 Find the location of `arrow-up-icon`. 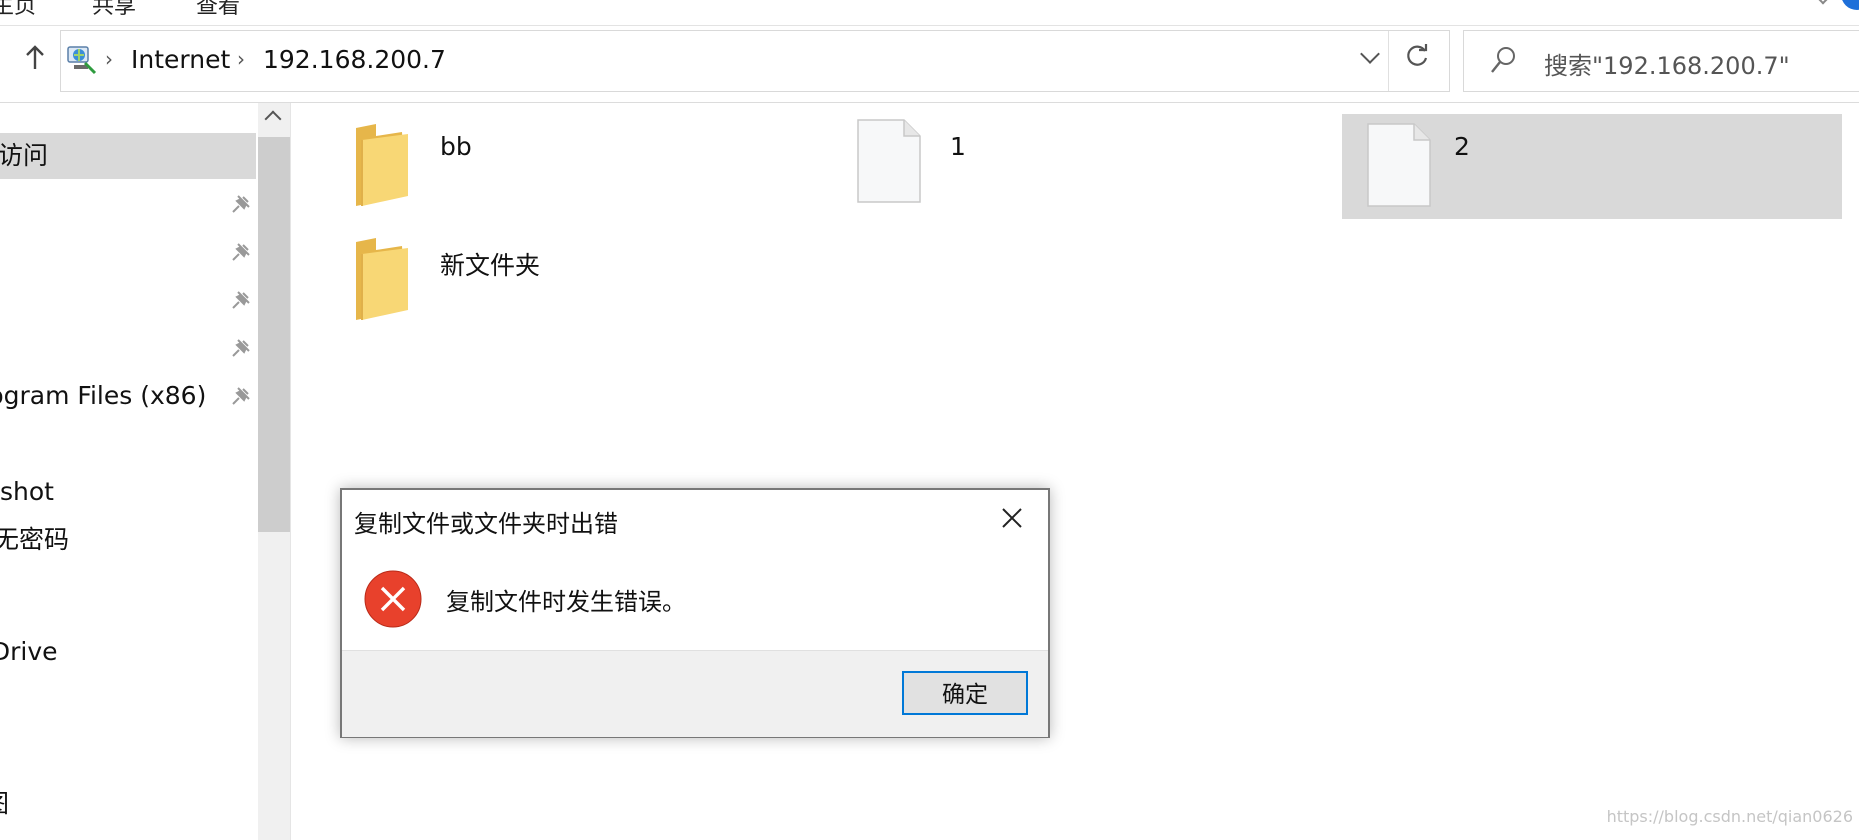

arrow-up-icon is located at coordinates (35, 57).